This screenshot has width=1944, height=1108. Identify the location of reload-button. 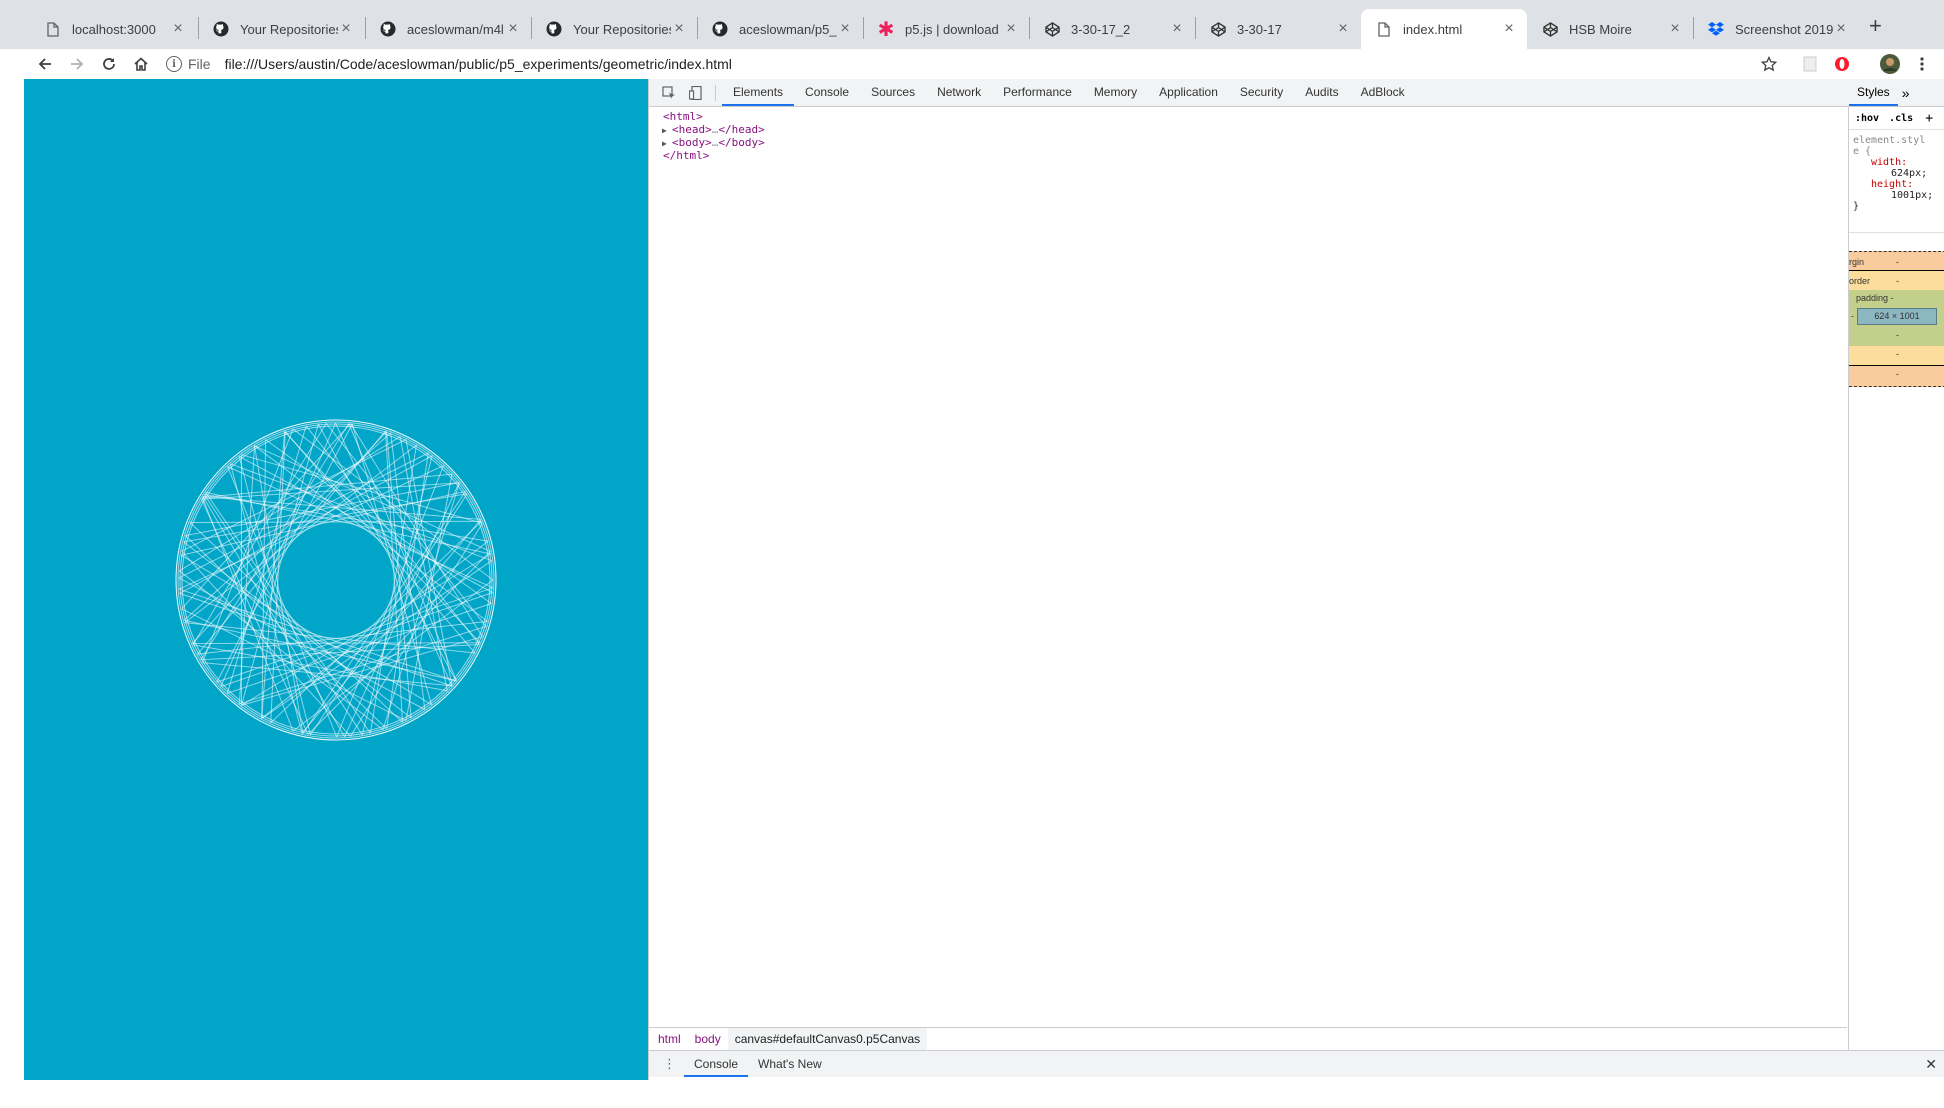
(109, 64).